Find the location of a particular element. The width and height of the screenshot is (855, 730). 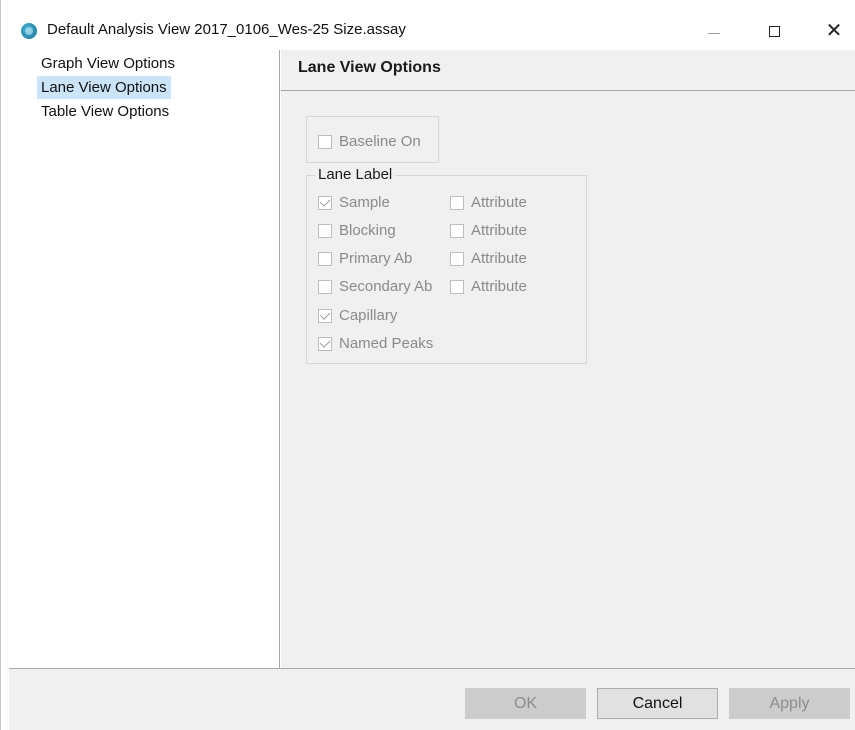

blocking-option: Blocking is located at coordinates (357, 230).